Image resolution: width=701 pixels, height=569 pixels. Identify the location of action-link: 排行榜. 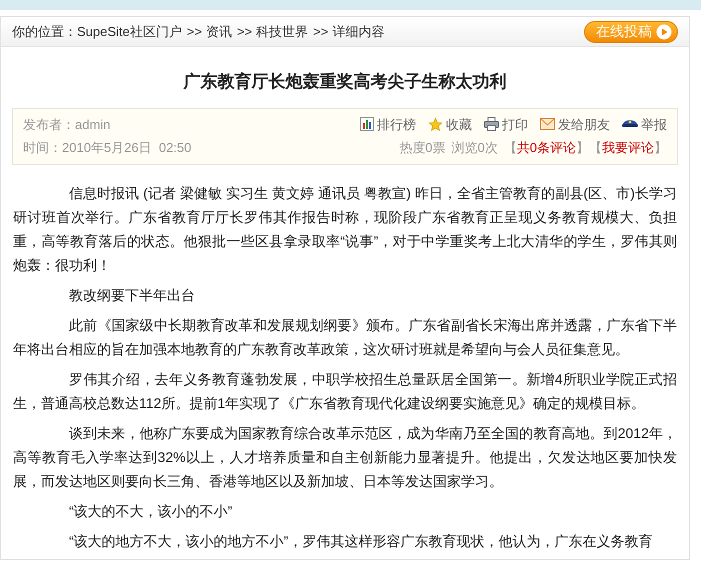
(388, 124).